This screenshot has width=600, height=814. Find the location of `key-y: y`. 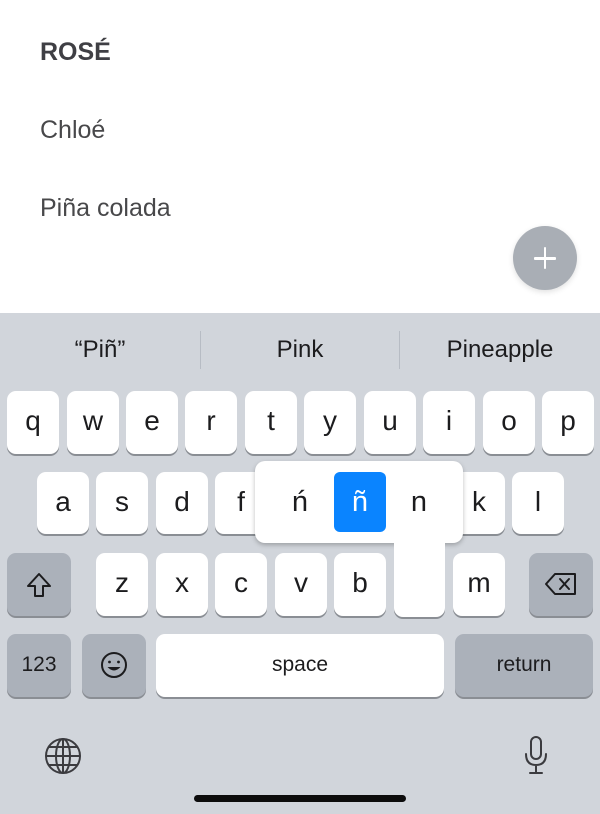

key-y: y is located at coordinates (330, 422).